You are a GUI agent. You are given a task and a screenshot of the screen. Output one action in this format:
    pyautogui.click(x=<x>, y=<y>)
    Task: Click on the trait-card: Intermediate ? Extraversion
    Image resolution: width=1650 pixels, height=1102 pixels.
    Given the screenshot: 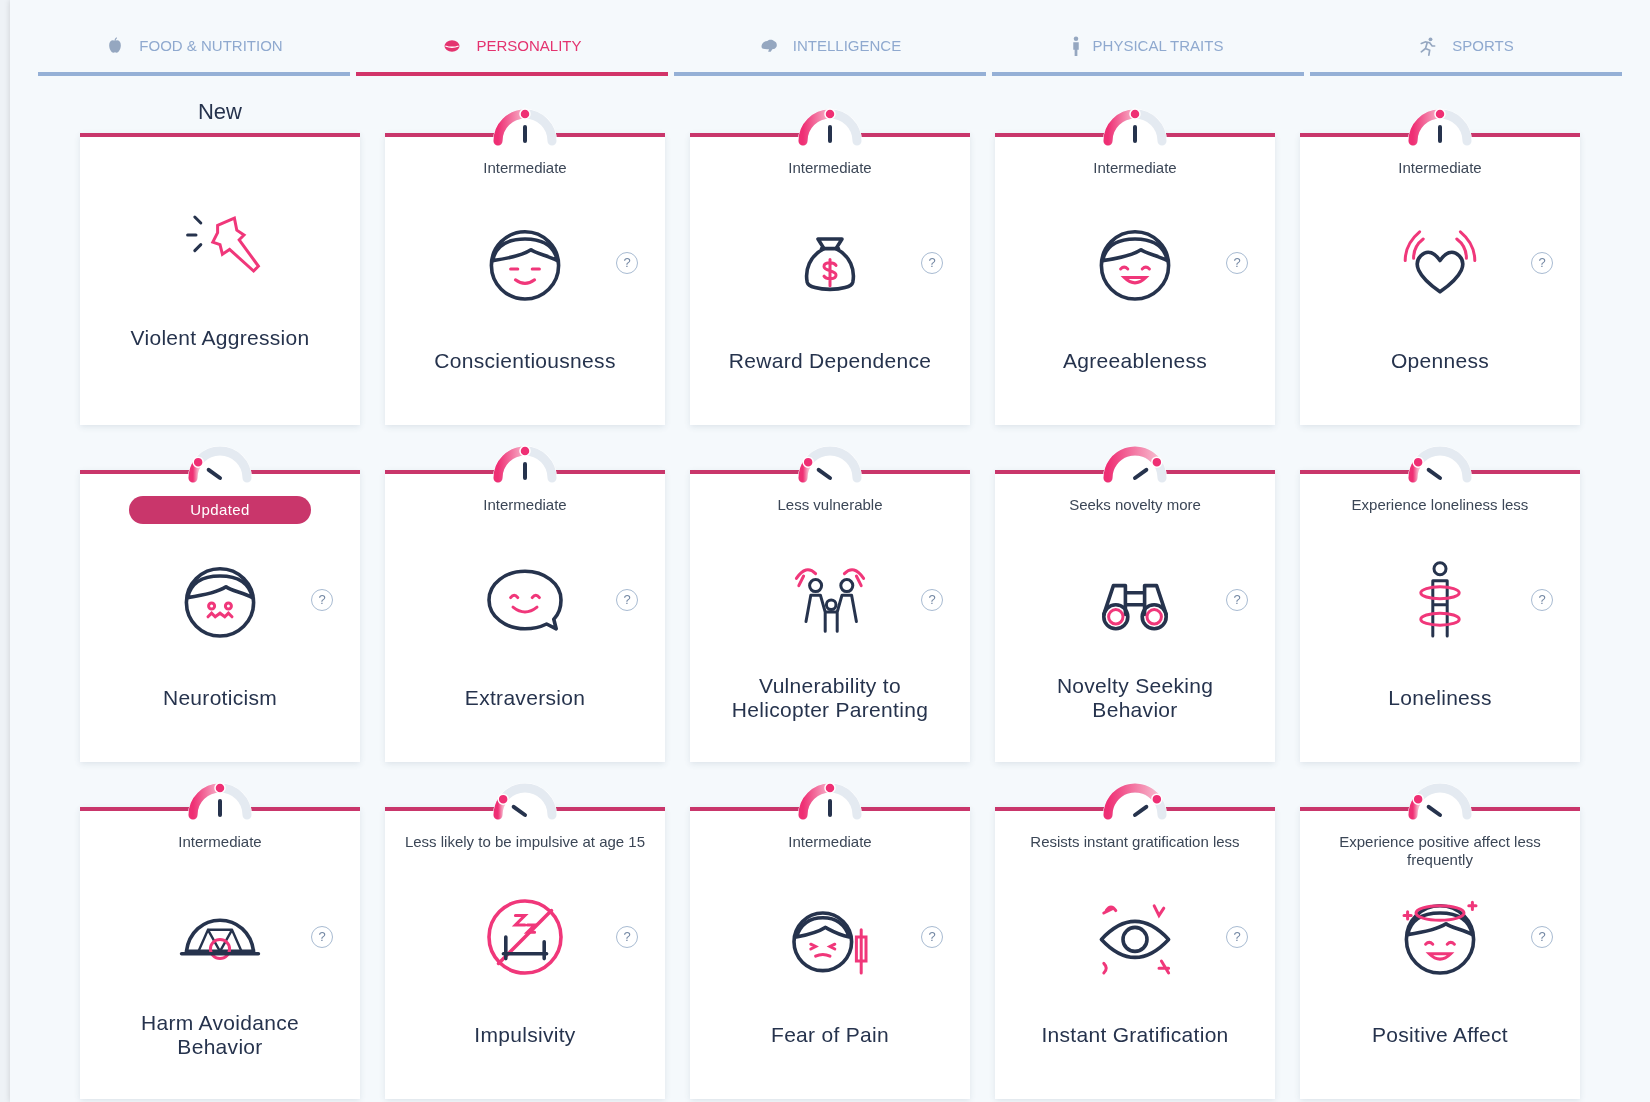 What is the action you would take?
    pyautogui.click(x=525, y=616)
    